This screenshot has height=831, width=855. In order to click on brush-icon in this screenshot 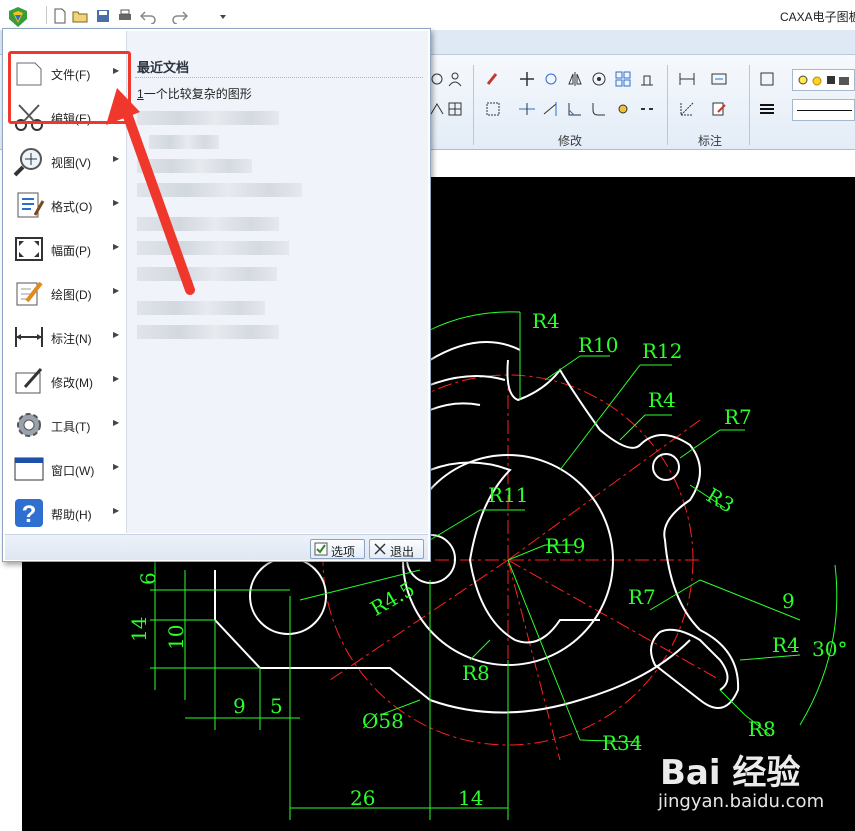, I will do `click(493, 79)`.